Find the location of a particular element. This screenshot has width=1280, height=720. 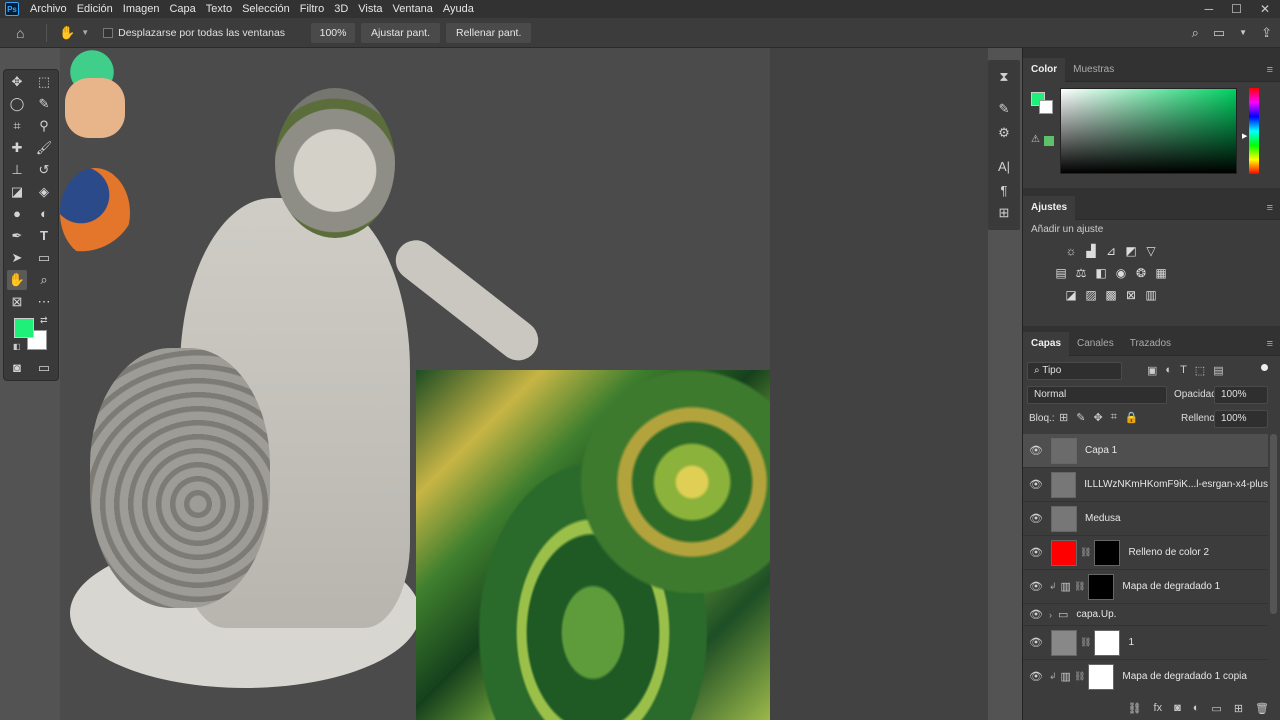

new-adjustment-icon: ◐ is located at coordinates (1196, 708).